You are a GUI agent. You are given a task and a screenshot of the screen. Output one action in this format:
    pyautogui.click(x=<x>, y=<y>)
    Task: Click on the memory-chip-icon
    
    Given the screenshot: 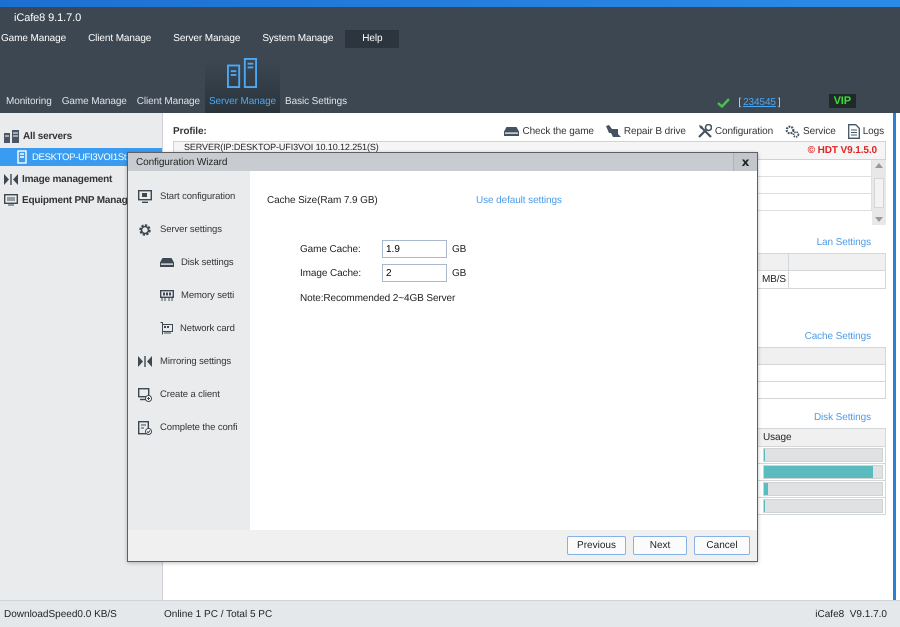 What is the action you would take?
    pyautogui.click(x=167, y=295)
    